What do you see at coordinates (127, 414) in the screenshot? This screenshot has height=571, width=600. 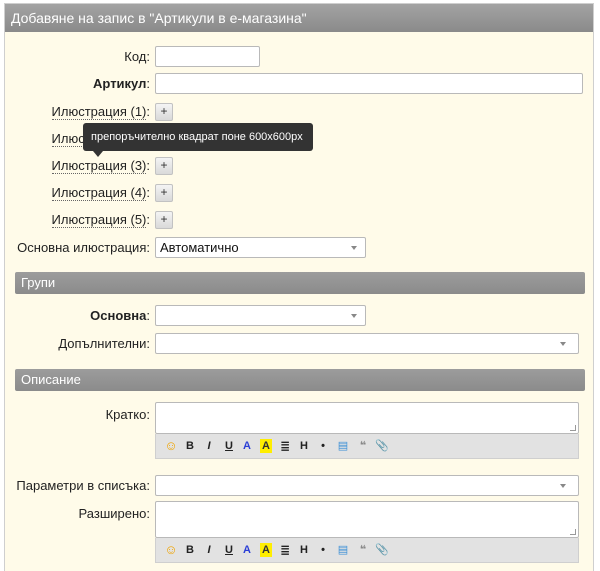 I see `description-short-label: Кратко:` at bounding box center [127, 414].